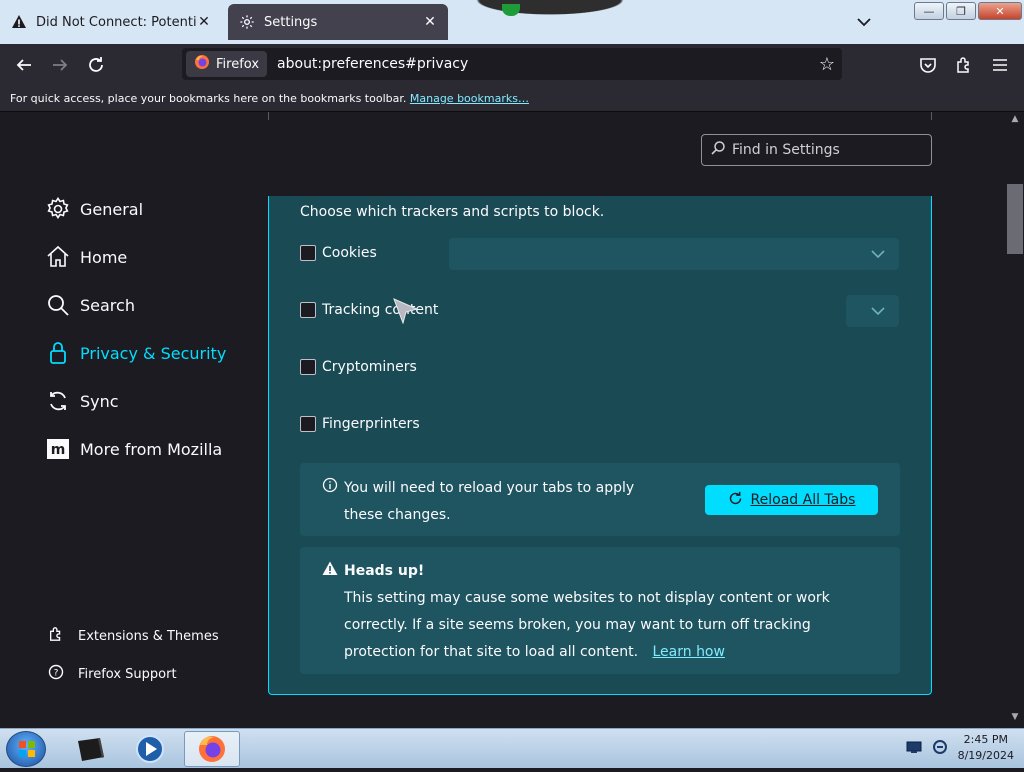  I want to click on windows-logo-icon, so click(27, 749).